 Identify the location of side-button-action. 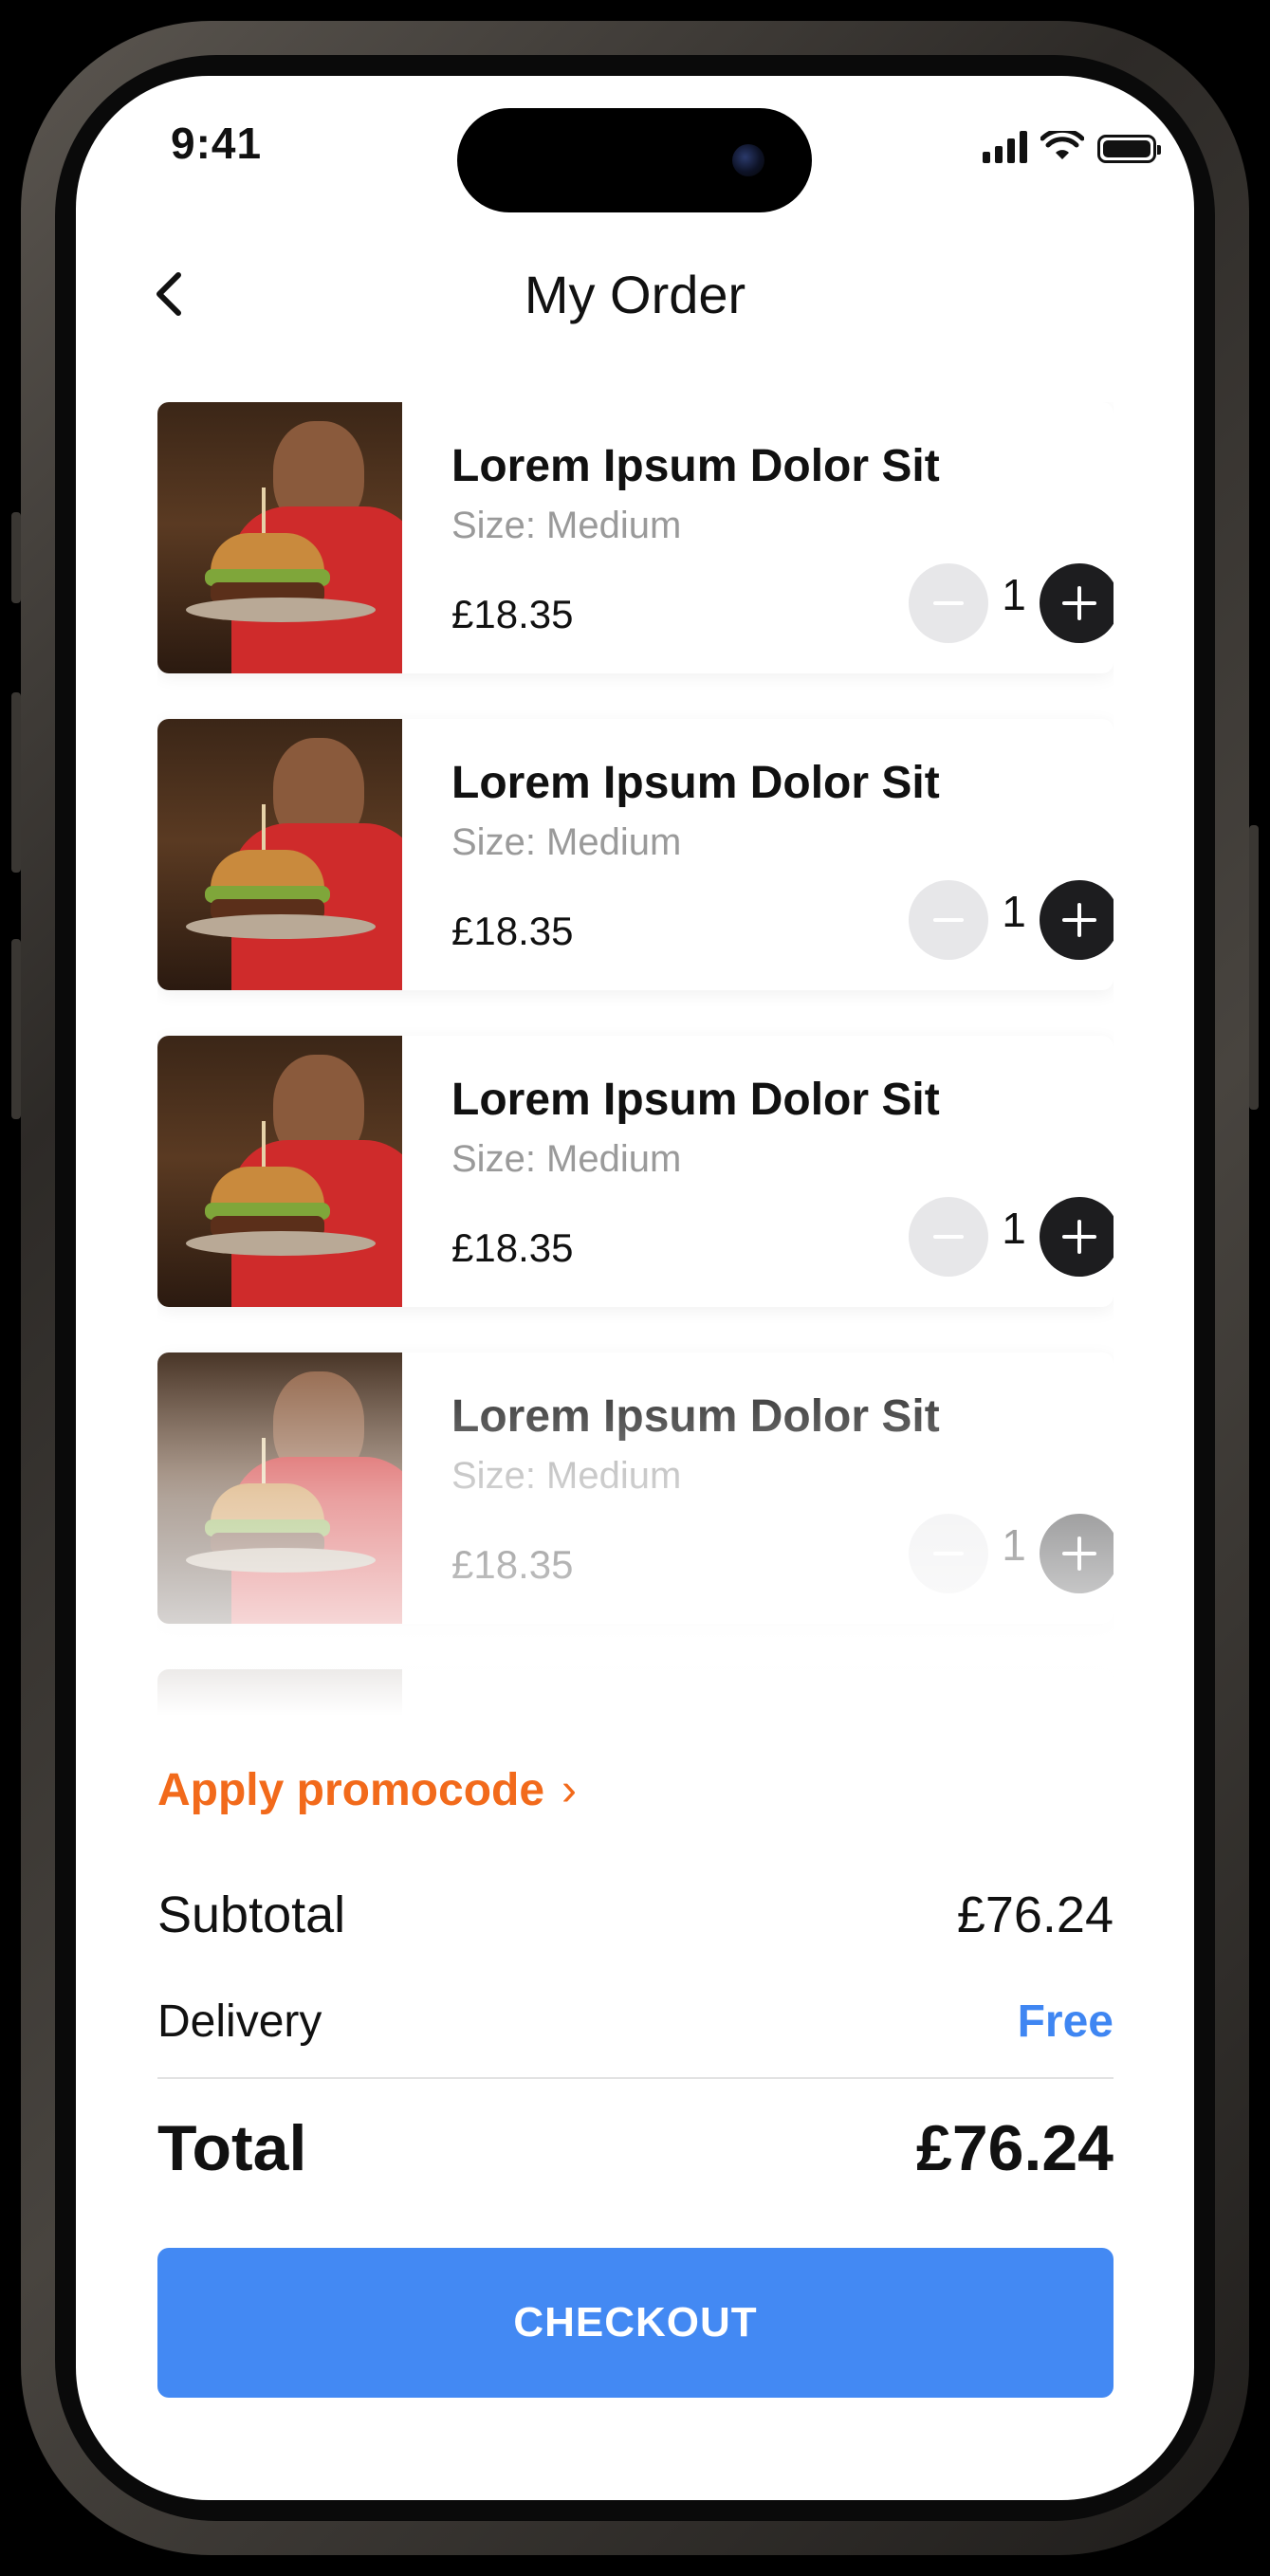
(16, 557).